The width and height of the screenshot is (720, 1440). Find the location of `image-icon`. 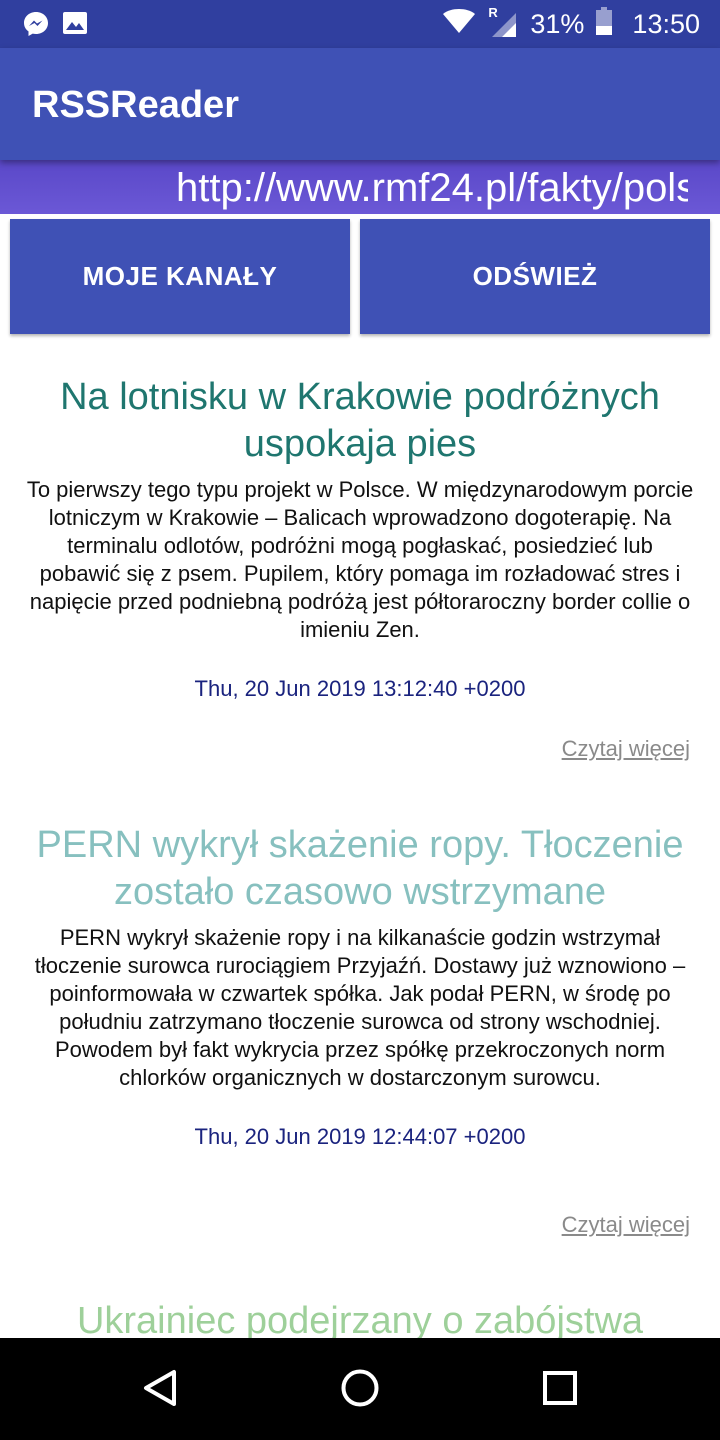

image-icon is located at coordinates (75, 25).